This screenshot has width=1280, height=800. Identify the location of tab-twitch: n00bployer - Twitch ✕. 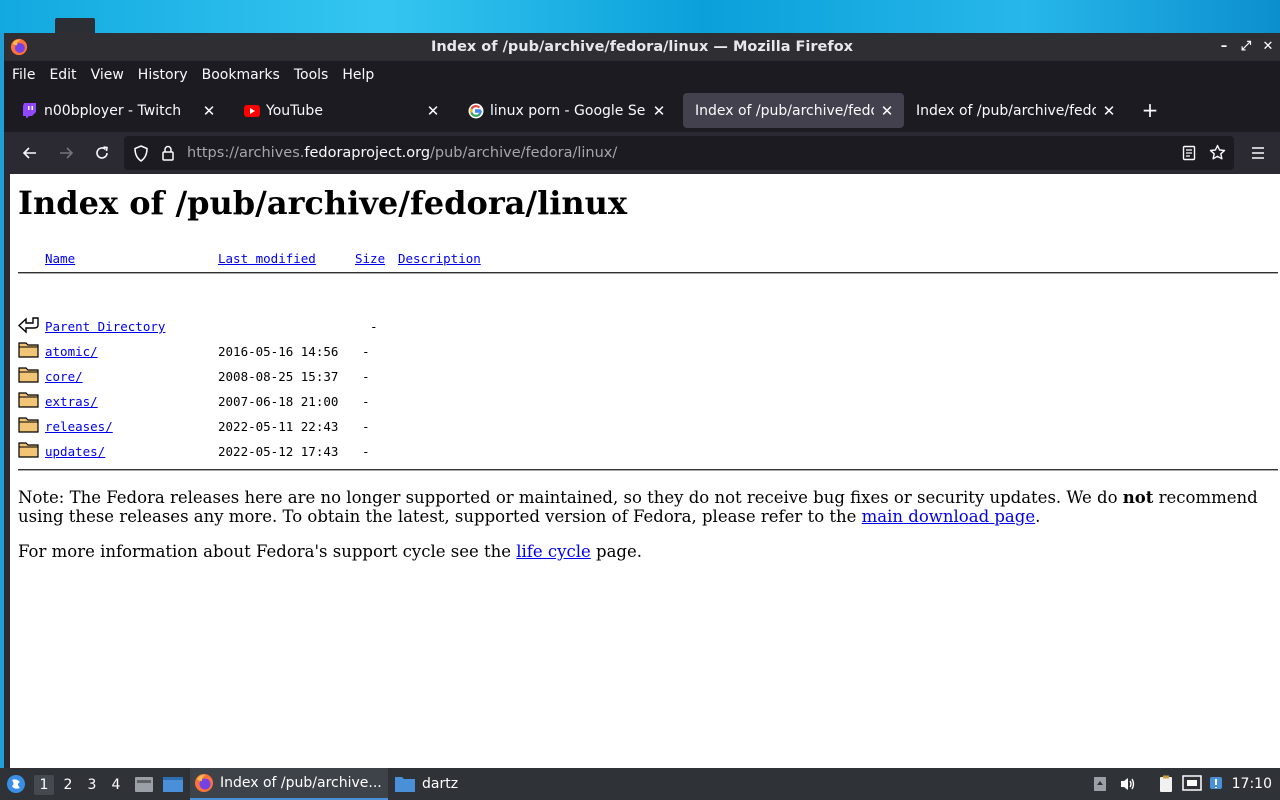
(118, 110).